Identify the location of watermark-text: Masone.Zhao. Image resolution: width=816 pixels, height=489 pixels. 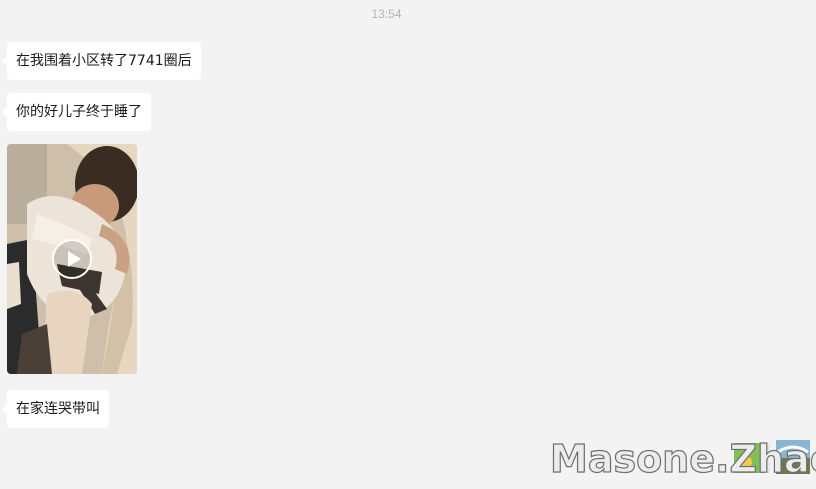
(682, 458).